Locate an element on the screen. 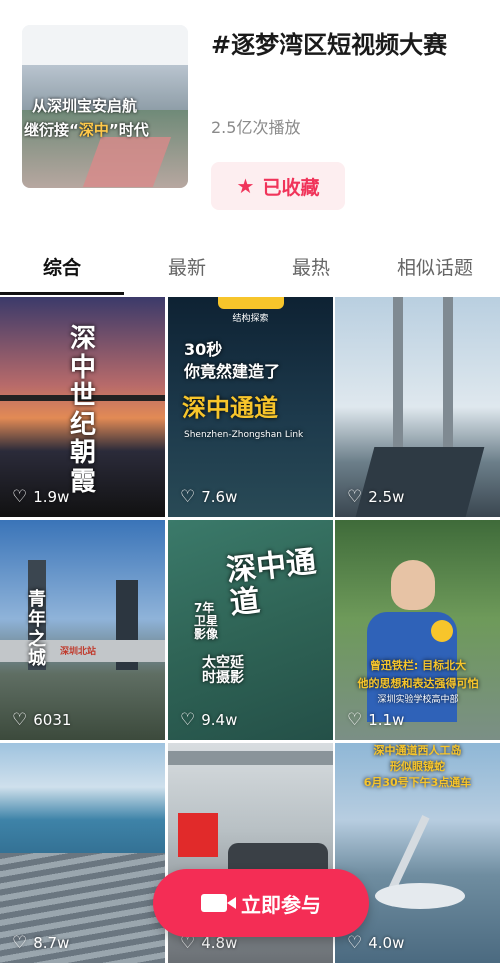  cover-caption-part: ”时代 is located at coordinates (128, 130).